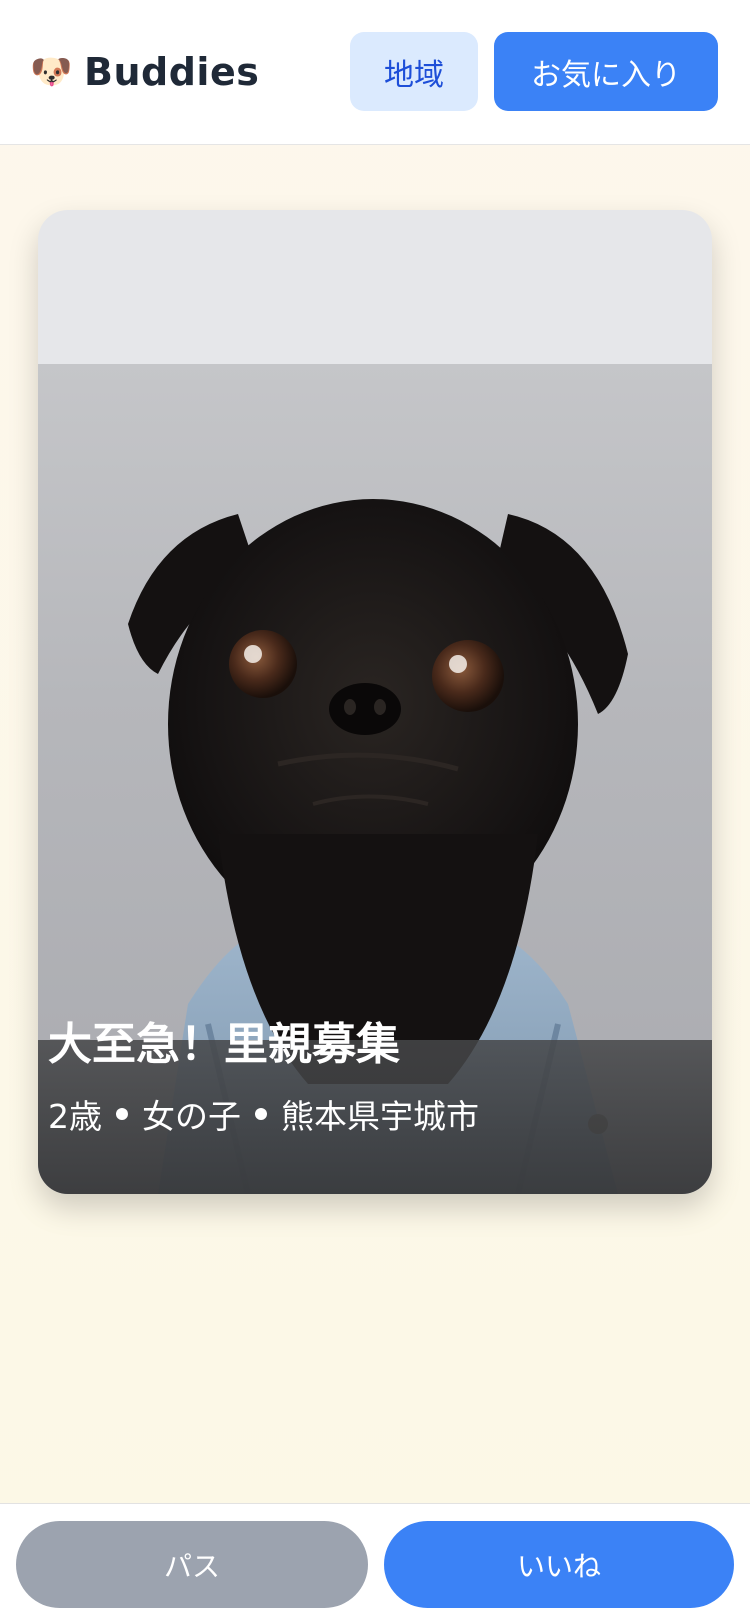 This screenshot has height=1624, width=750. Describe the element at coordinates (191, 1116) in the screenshot. I see `pet-sex: 女の子` at that location.